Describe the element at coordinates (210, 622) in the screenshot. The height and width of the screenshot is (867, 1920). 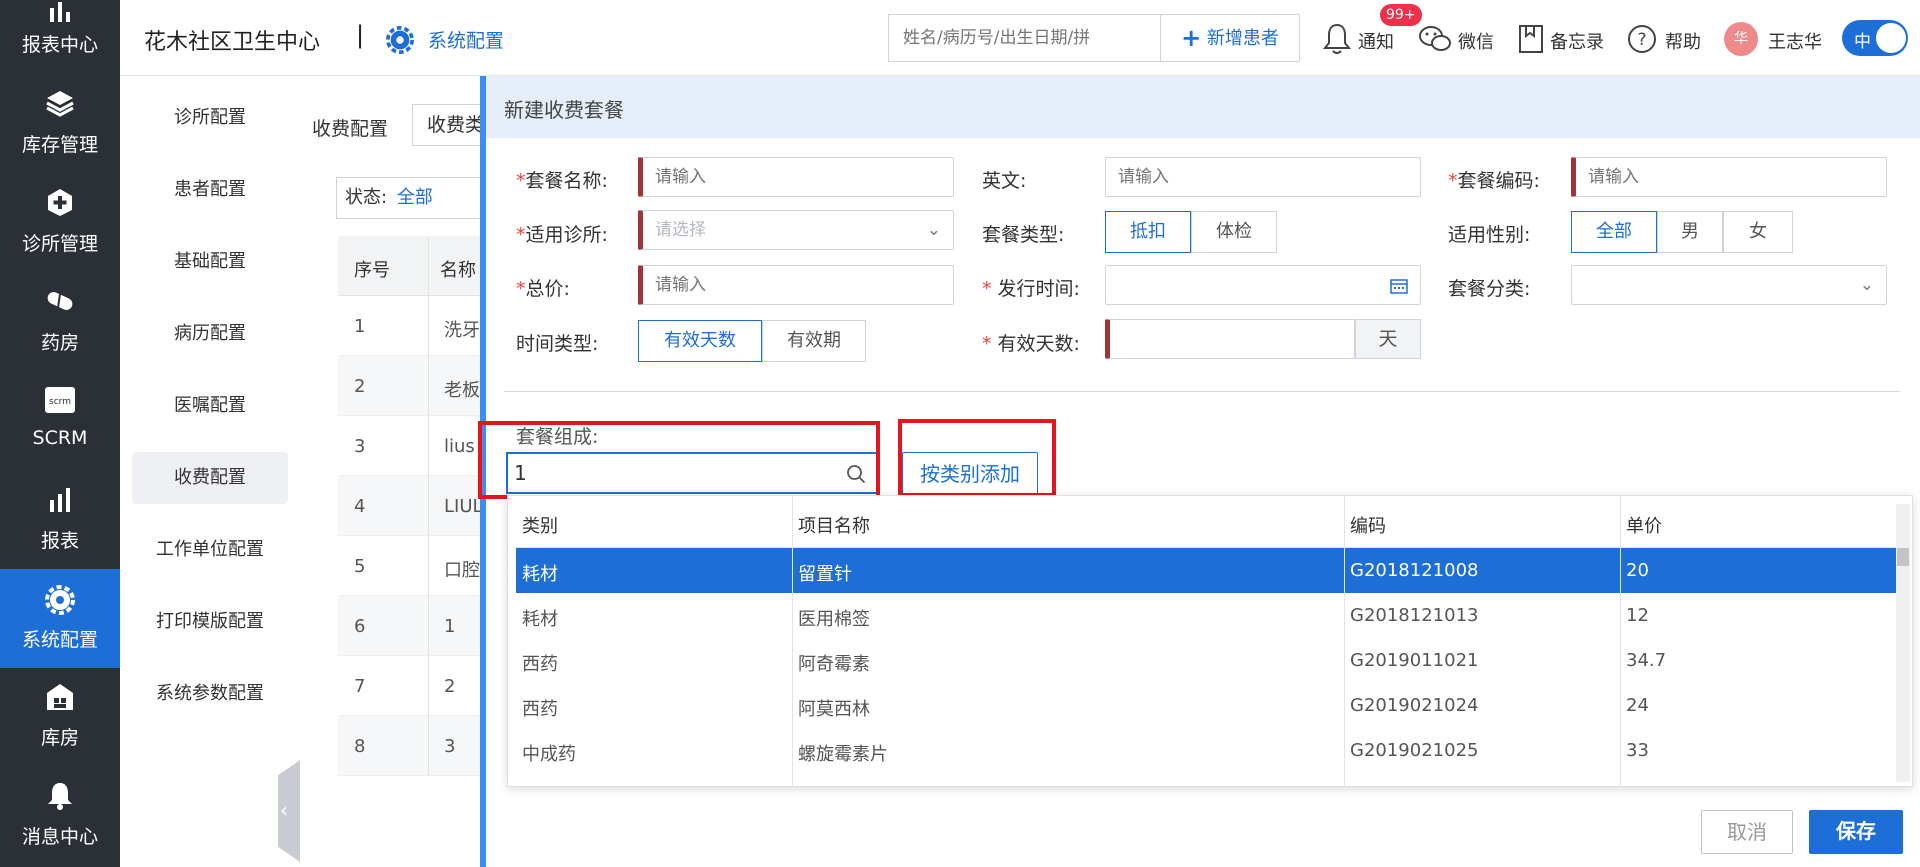
I see `config-menu-item: 打印模版配置` at that location.